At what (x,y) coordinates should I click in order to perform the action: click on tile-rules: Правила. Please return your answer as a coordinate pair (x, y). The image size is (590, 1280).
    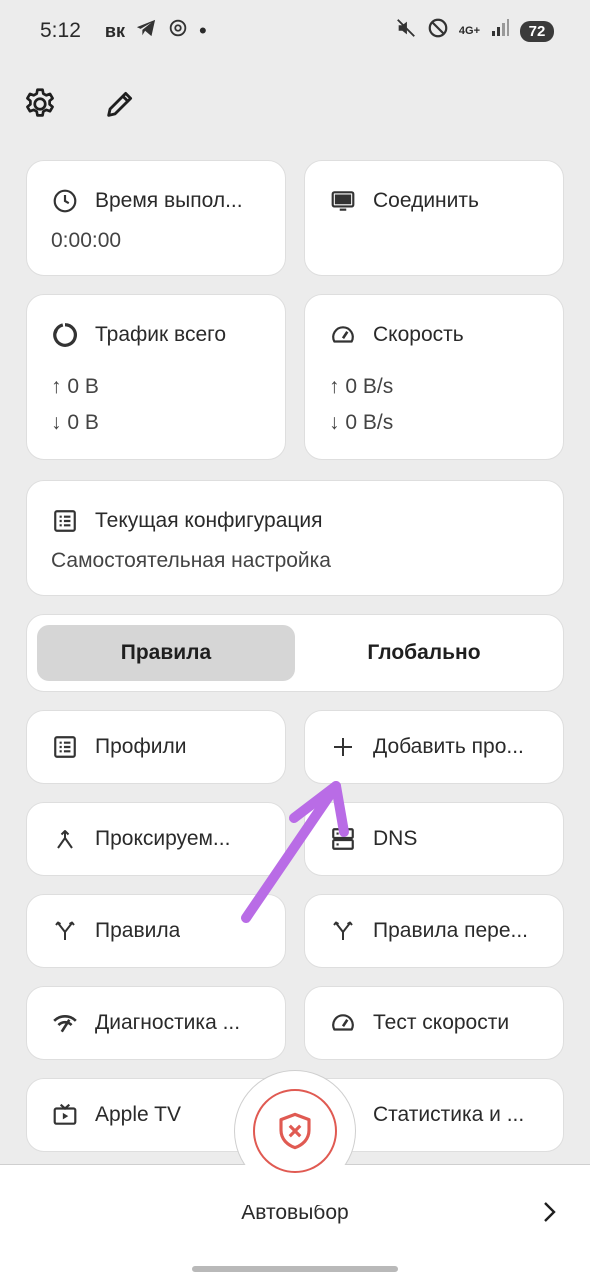
    Looking at the image, I should click on (156, 931).